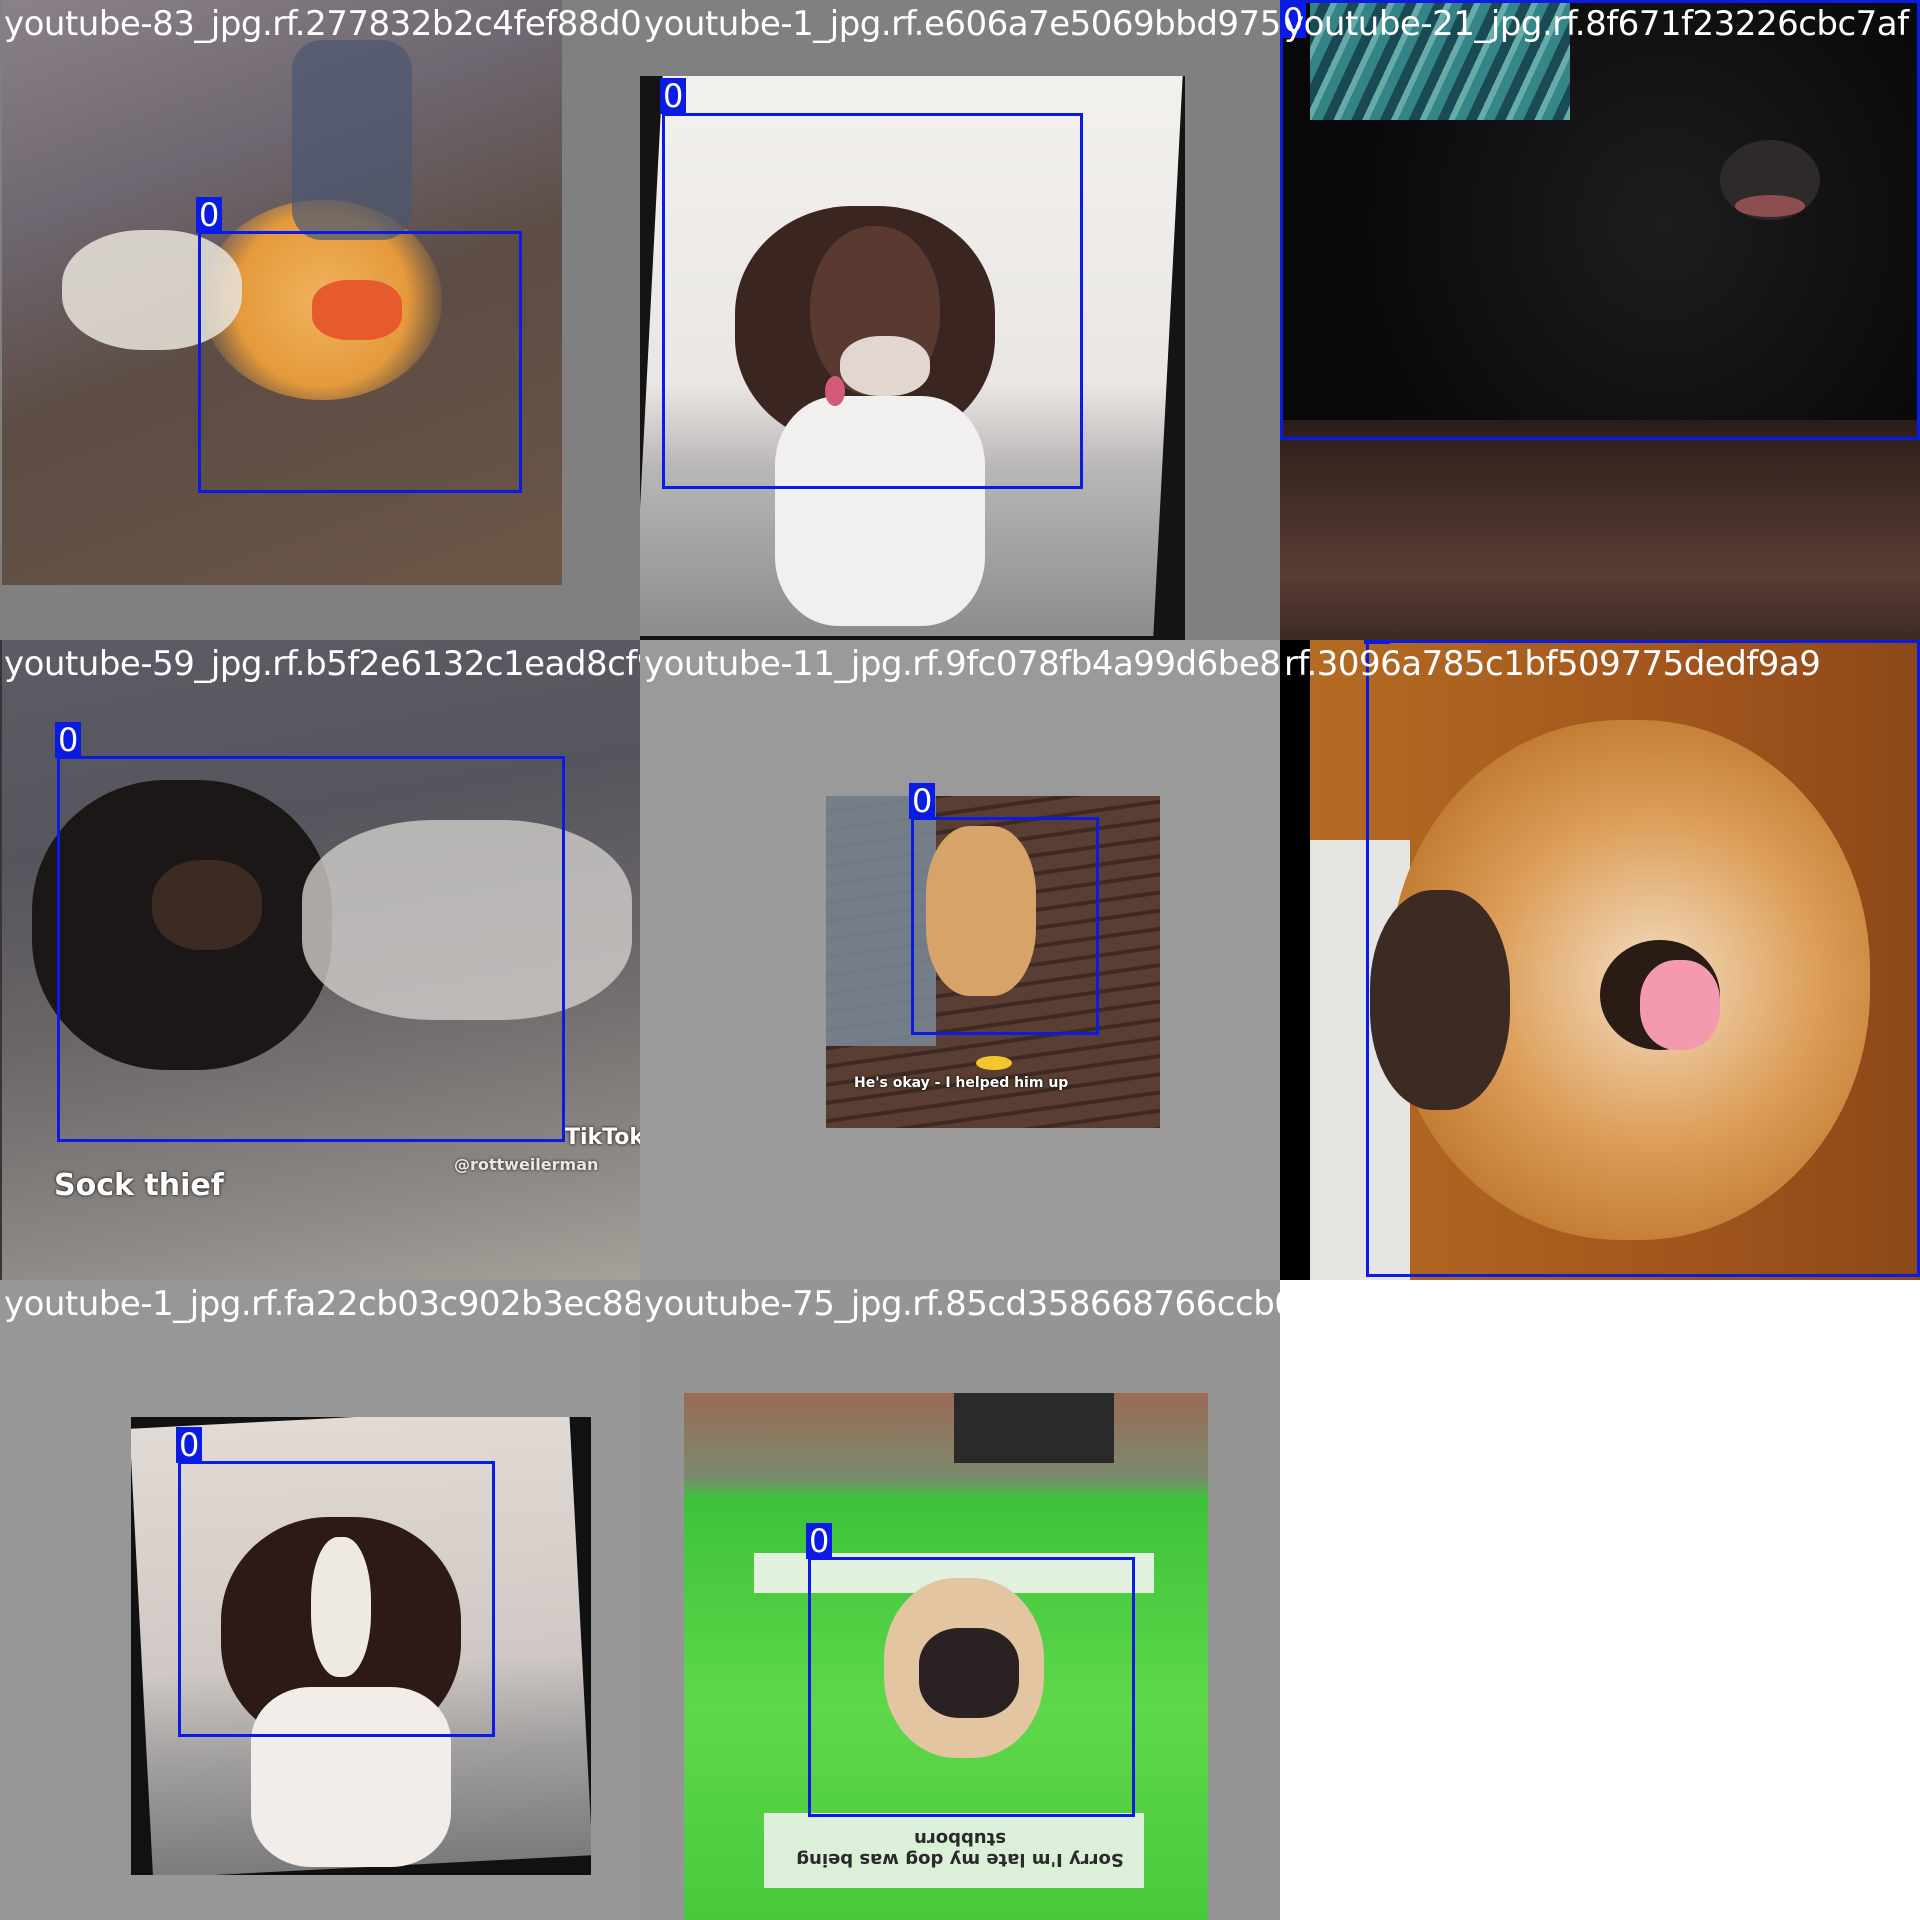 Image resolution: width=1920 pixels, height=1920 pixels. I want to click on mosaic-tile-6: rf.3096a785c1bf509775dedf9a9 0, so click(1600, 960).